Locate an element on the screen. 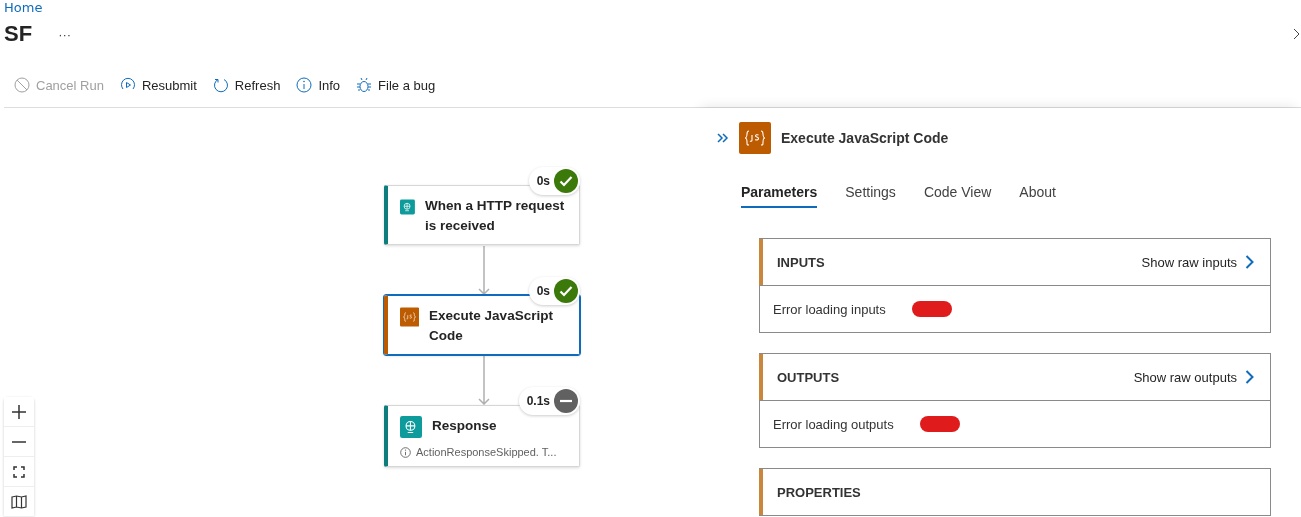  minus-icon is located at coordinates (19, 441).